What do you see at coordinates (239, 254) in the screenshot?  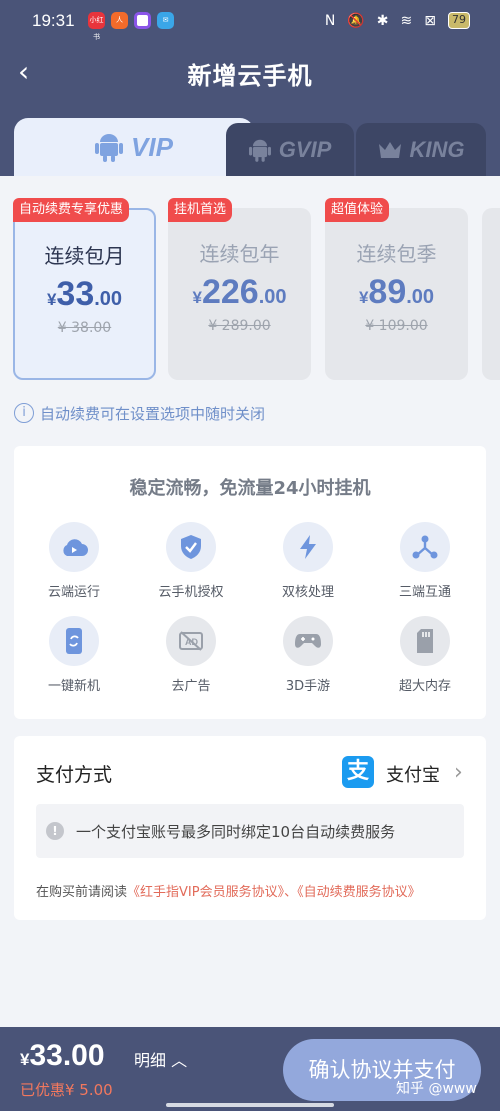 I see `plan-name: 连续包年` at bounding box center [239, 254].